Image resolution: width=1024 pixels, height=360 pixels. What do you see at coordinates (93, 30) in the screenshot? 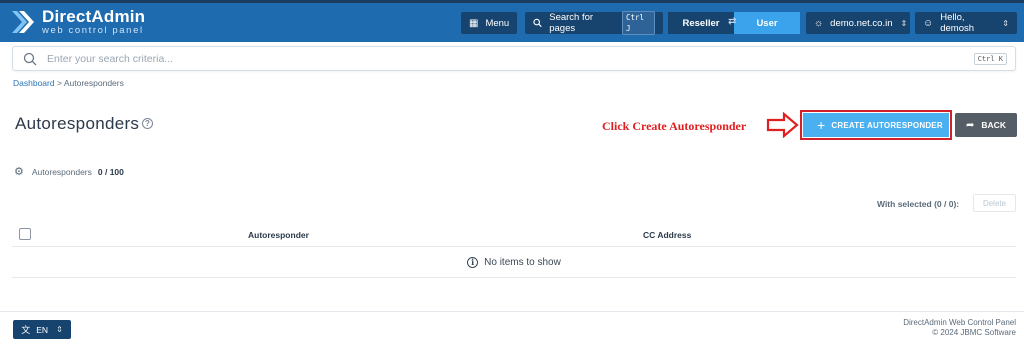
I see `logo-subtitle: web control panel` at bounding box center [93, 30].